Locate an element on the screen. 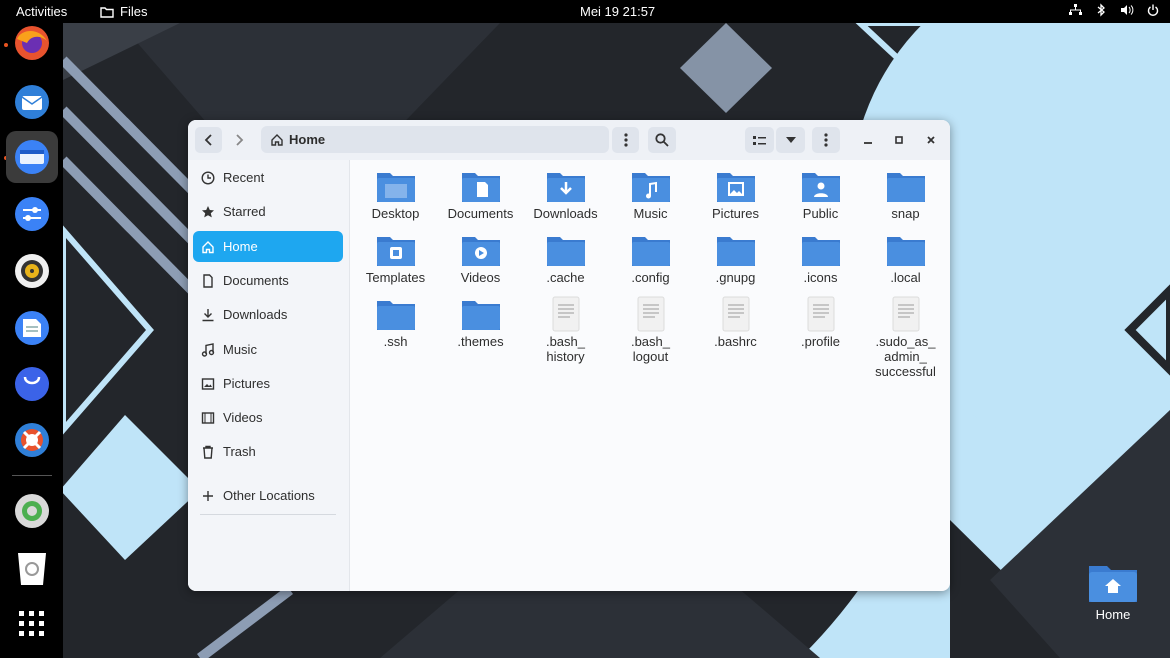 The height and width of the screenshot is (658, 1170). path-bar: Home is located at coordinates (435, 139).